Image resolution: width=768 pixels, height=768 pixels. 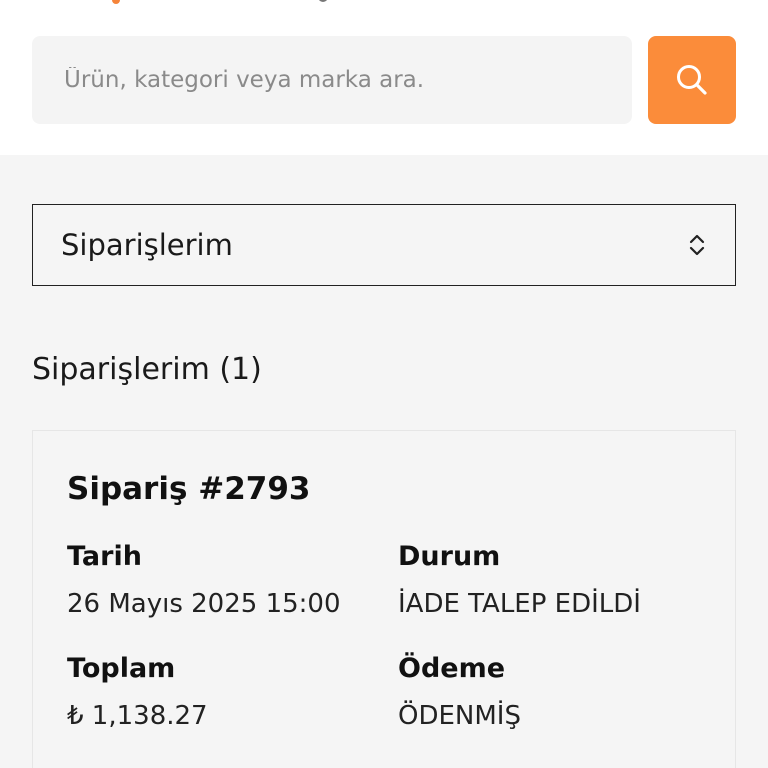 I want to click on order-date-label: Tarih, so click(x=104, y=556).